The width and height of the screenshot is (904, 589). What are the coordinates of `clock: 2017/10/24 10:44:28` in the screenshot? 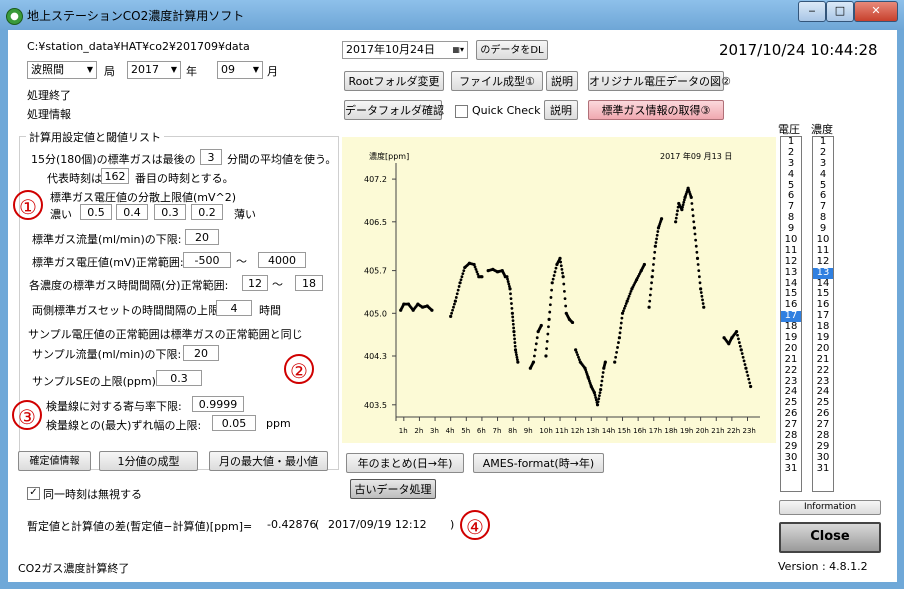 It's located at (798, 50).